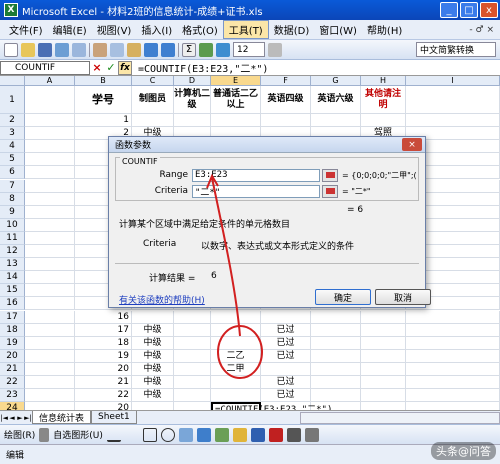 The width and height of the screenshot is (500, 464). Describe the element at coordinates (50, 81) in the screenshot. I see `column-header-a: A` at that location.